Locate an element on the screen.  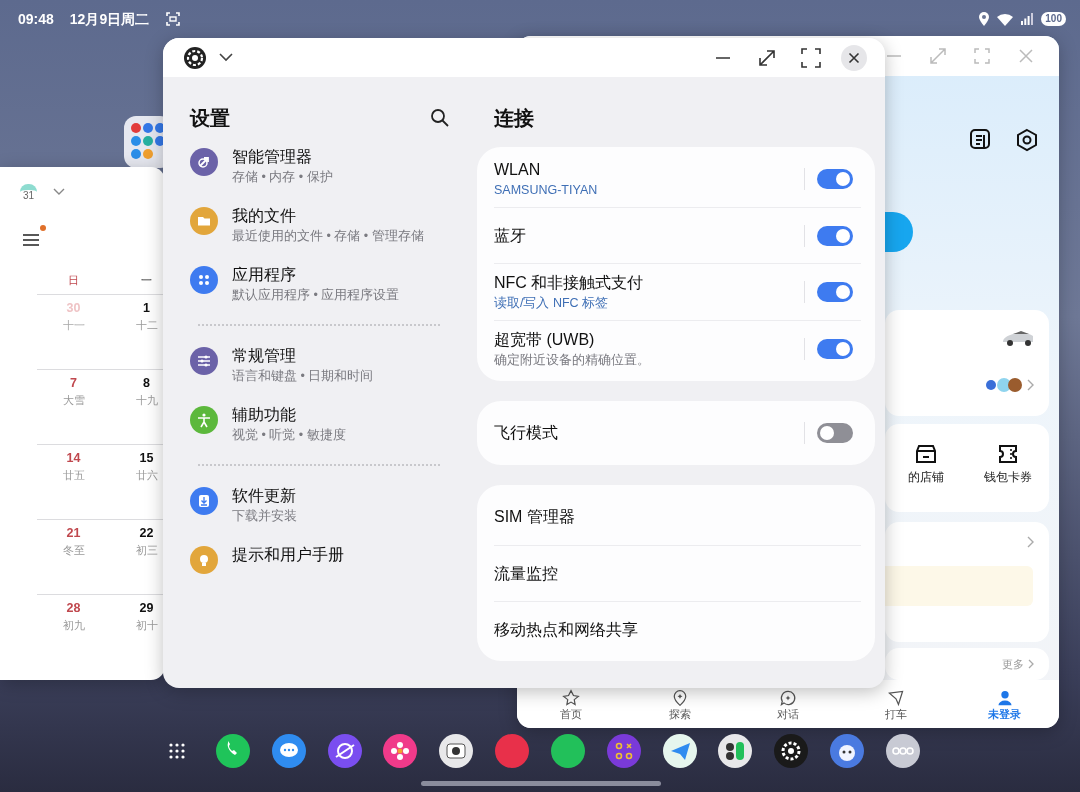
date-number: 8 is located at coordinates (137, 383).